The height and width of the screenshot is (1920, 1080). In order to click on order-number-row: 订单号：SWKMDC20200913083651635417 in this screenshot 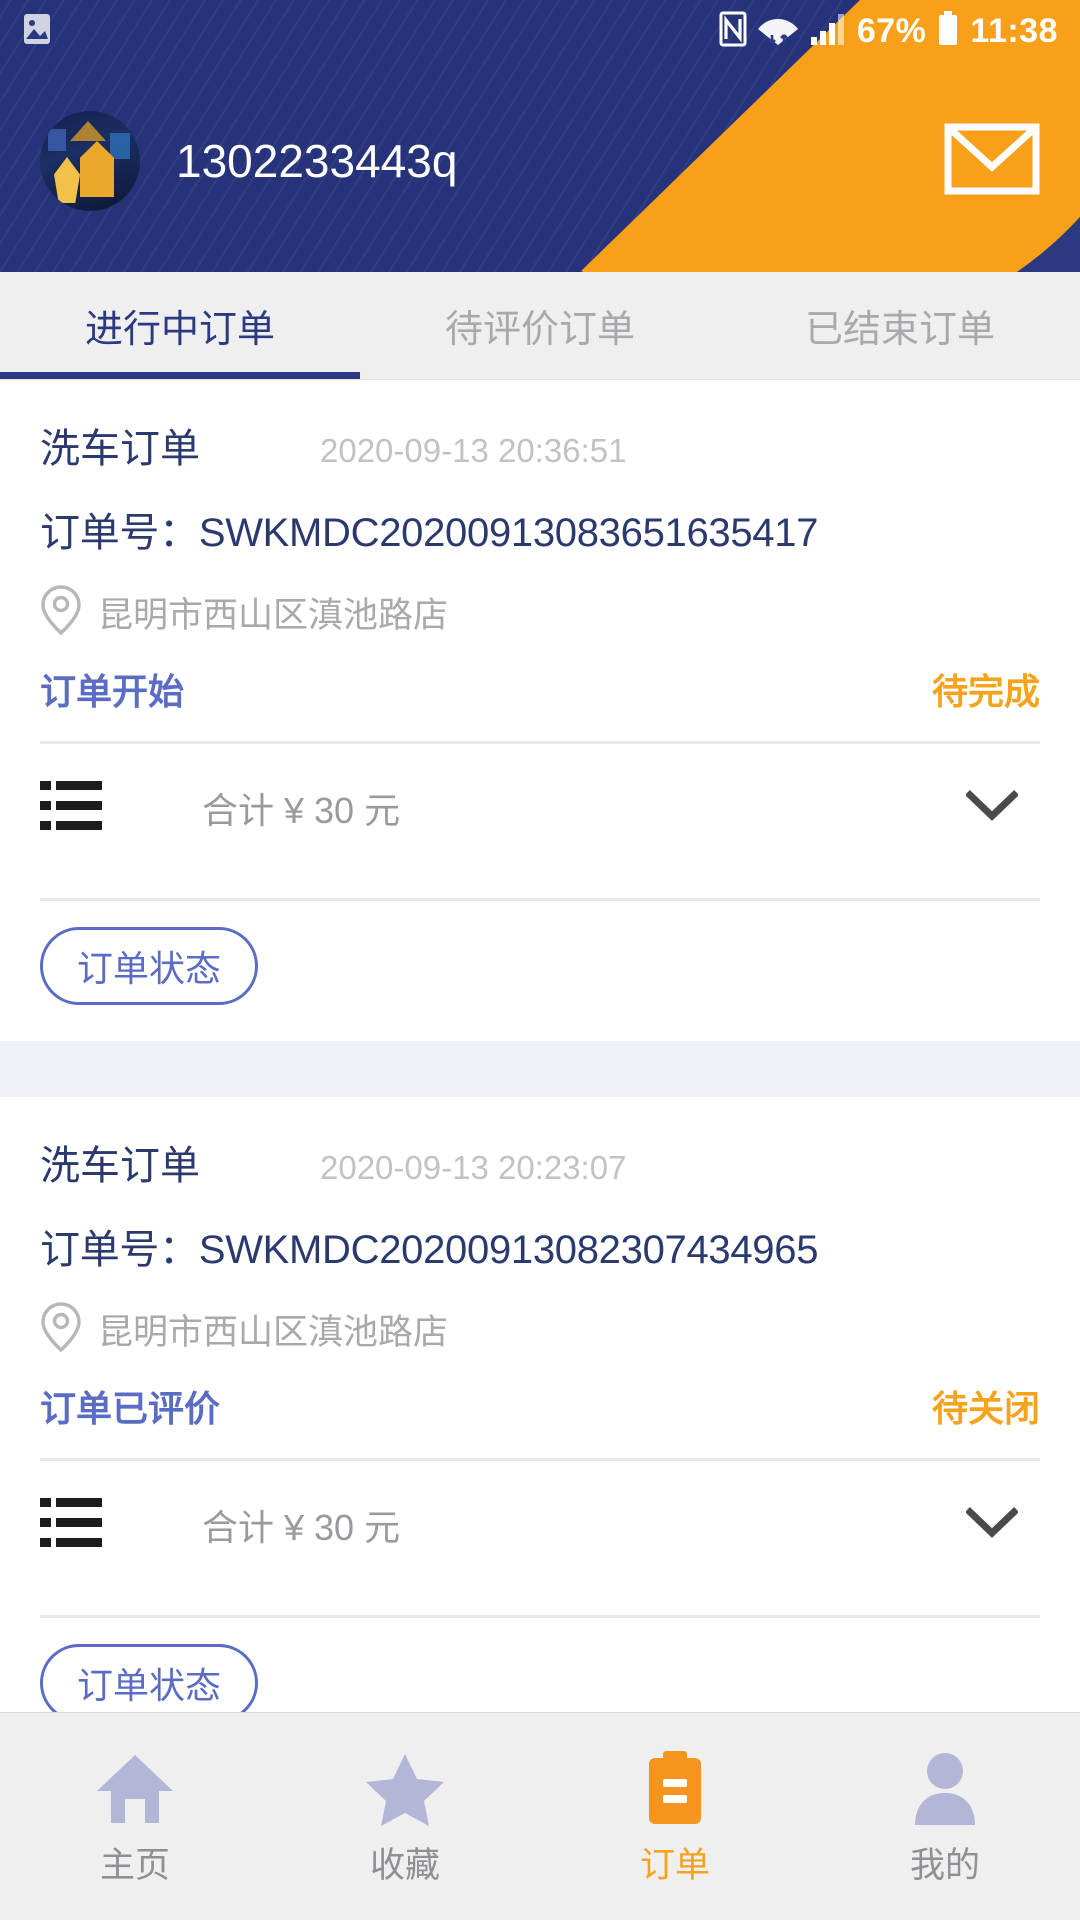, I will do `click(540, 529)`.